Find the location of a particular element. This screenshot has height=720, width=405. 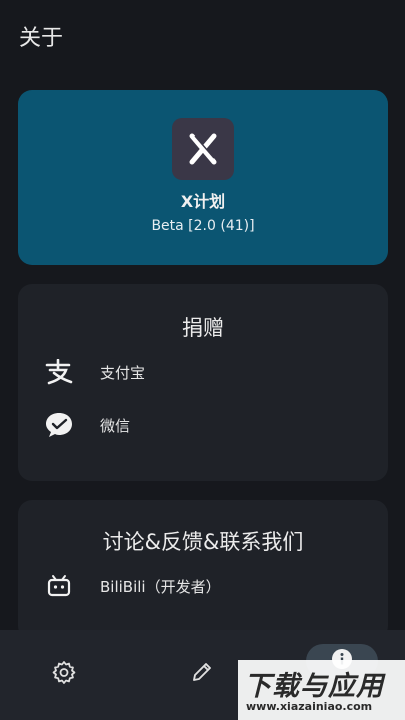

wechat-icon is located at coordinates (59, 425).